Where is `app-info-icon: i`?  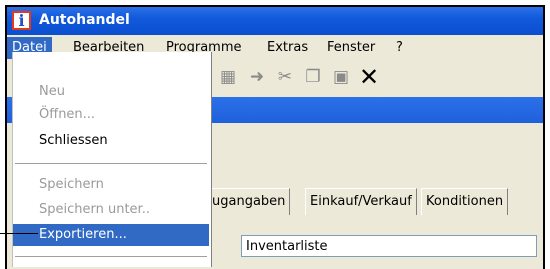 app-info-icon: i is located at coordinates (21, 20).